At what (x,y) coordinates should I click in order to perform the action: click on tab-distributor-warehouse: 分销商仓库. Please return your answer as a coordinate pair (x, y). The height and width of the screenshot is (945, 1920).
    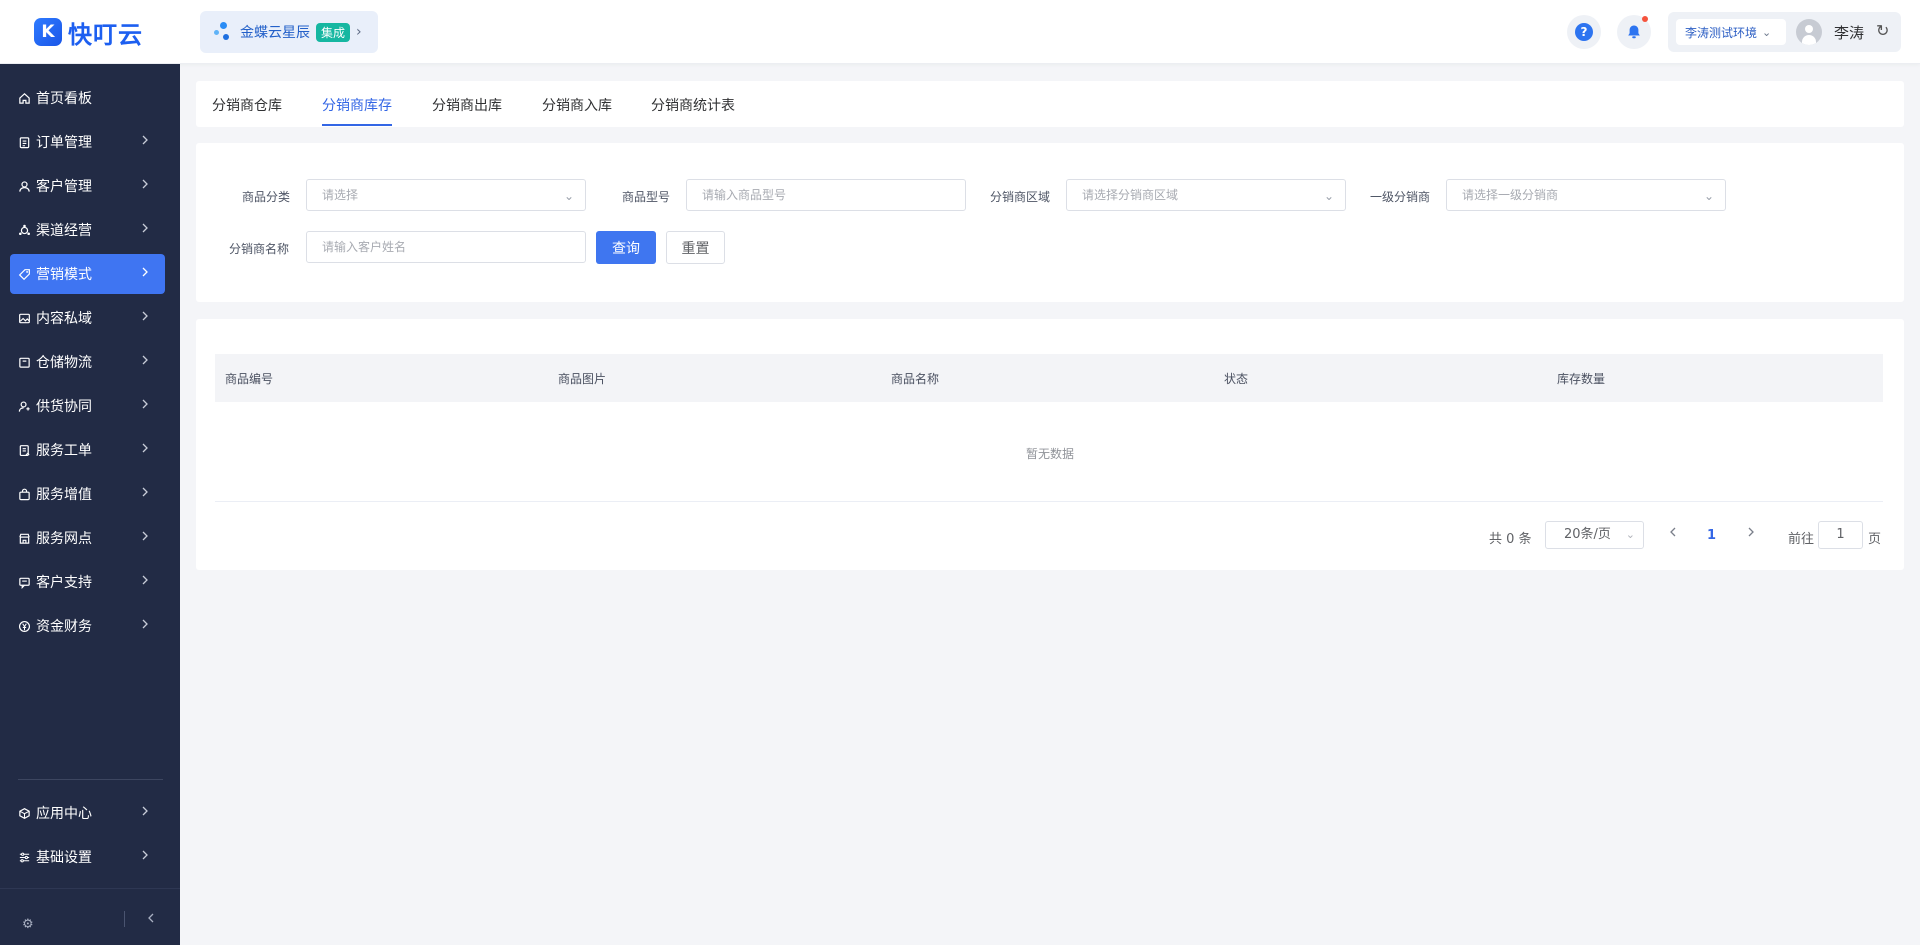
    Looking at the image, I should click on (247, 105).